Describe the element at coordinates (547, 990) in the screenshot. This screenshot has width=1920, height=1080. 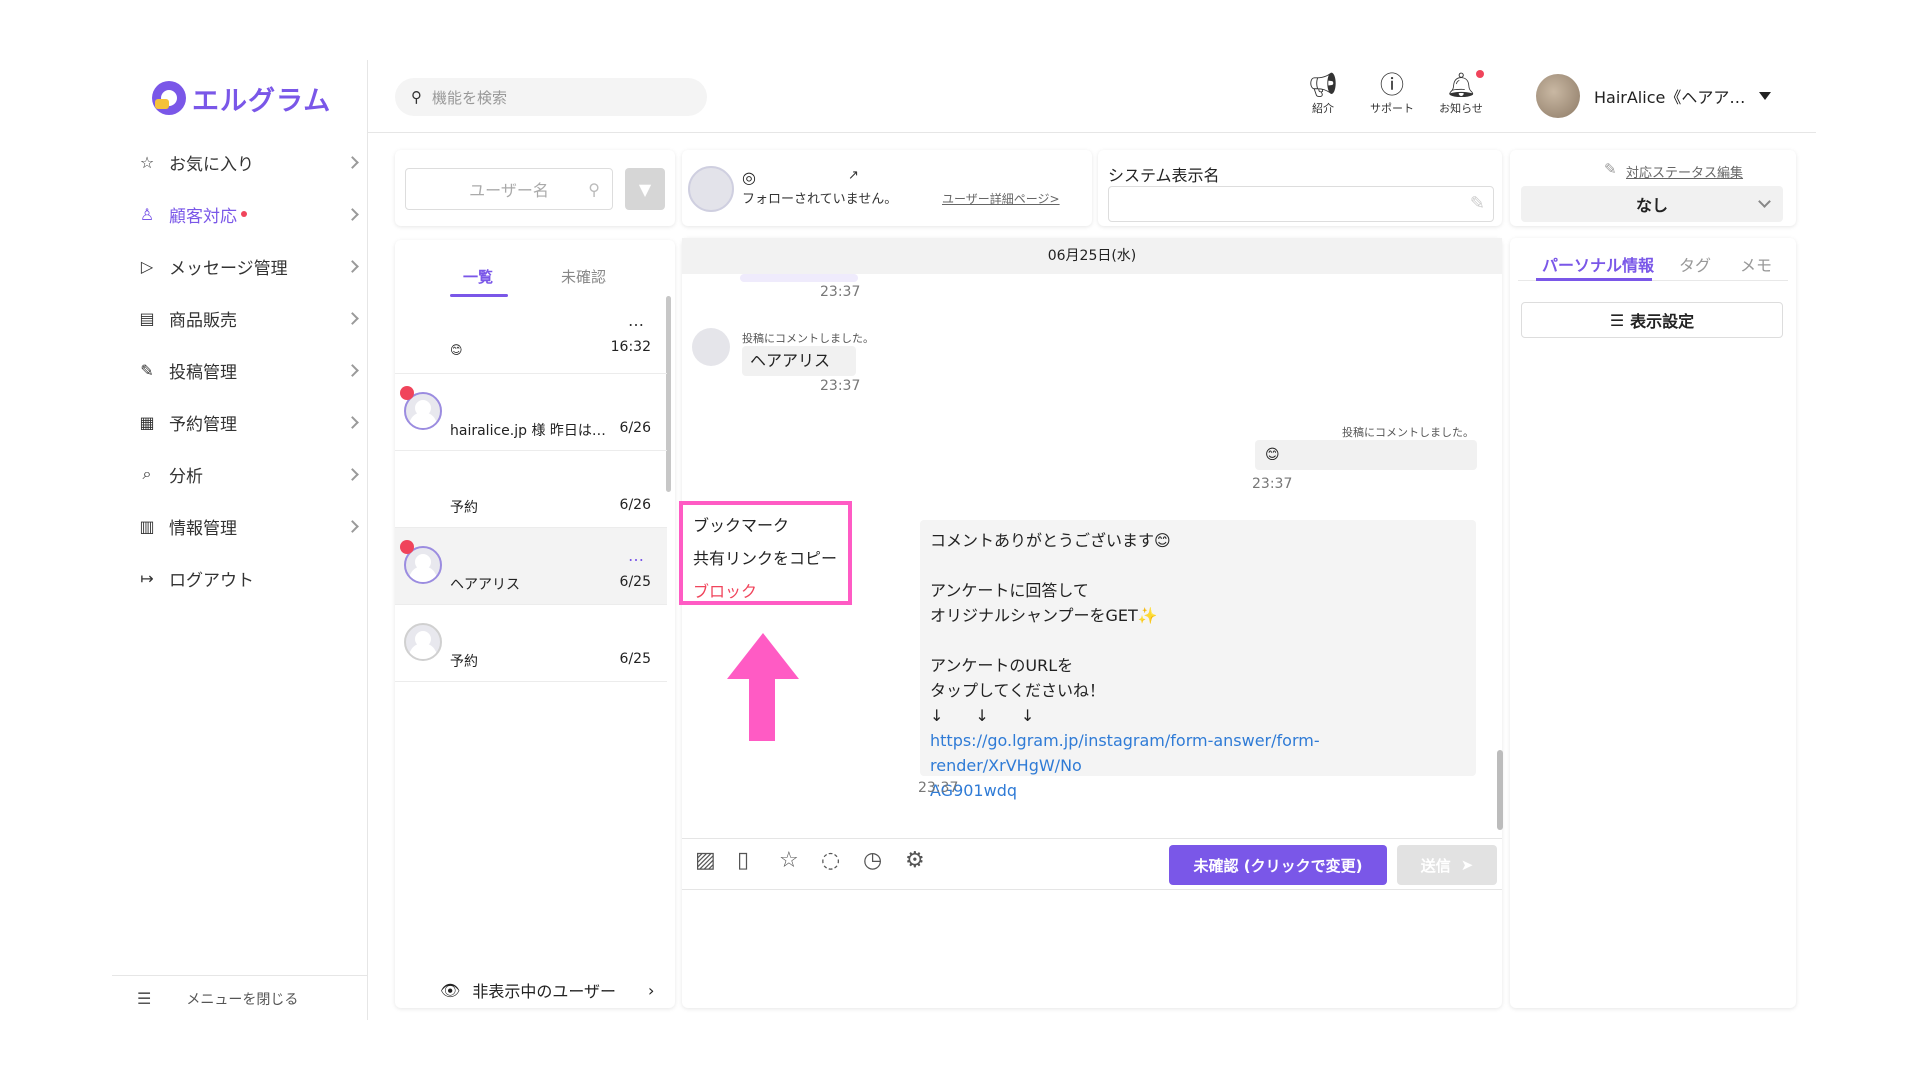
I see `hidden-users-link: 👁︎ 非表示中のユーザー ›` at that location.